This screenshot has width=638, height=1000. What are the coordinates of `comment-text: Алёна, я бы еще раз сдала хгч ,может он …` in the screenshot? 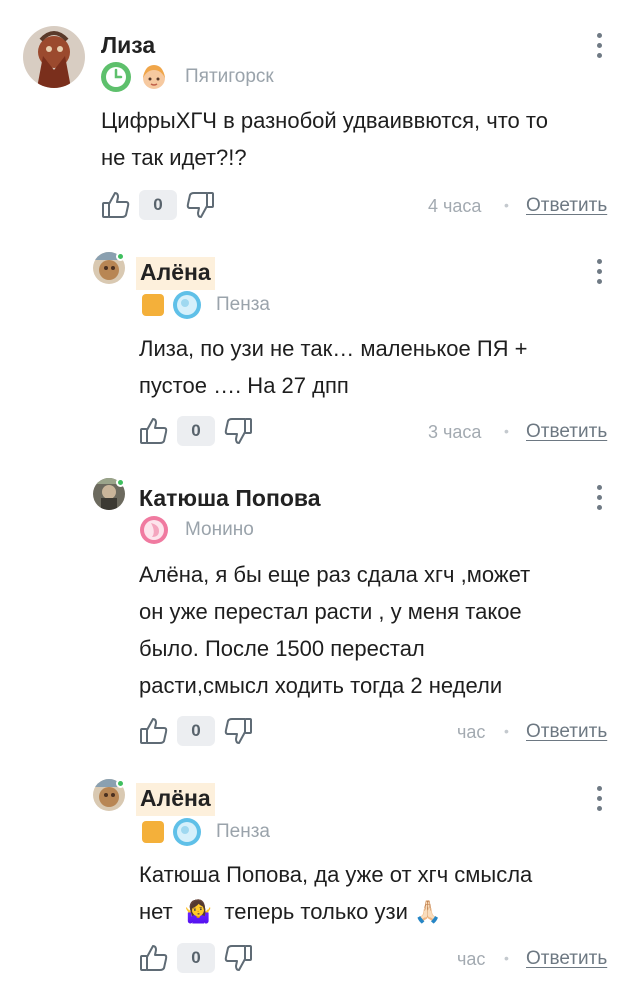 It's located at (335, 630).